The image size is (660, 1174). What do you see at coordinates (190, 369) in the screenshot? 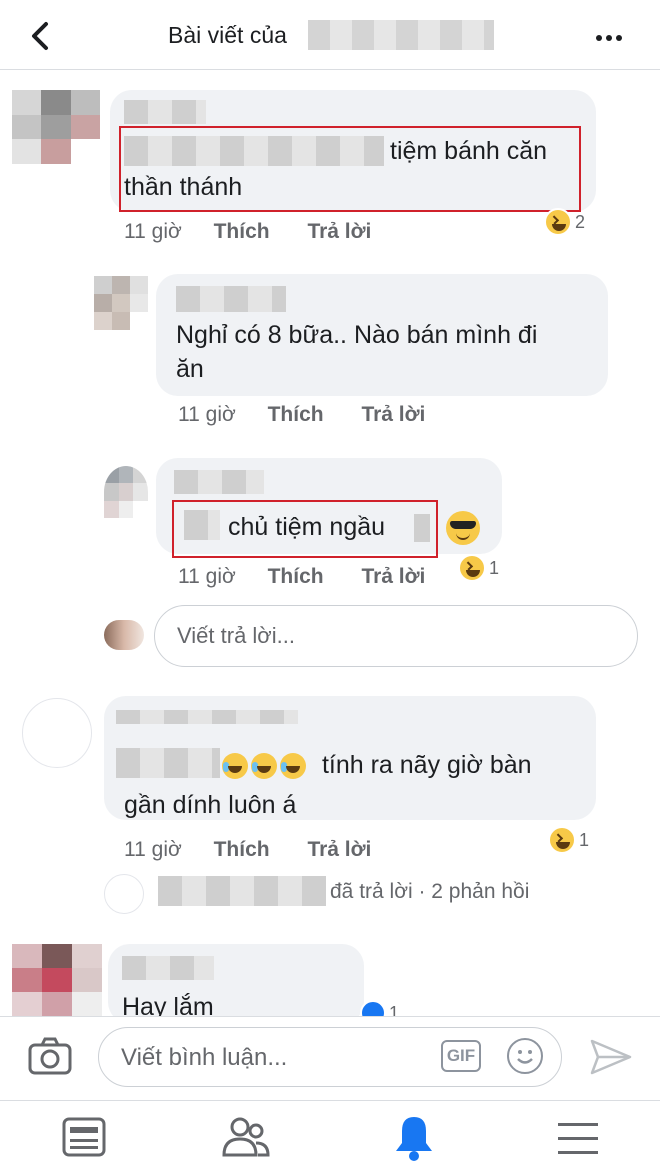
I see `comment-text: ăn` at bounding box center [190, 369].